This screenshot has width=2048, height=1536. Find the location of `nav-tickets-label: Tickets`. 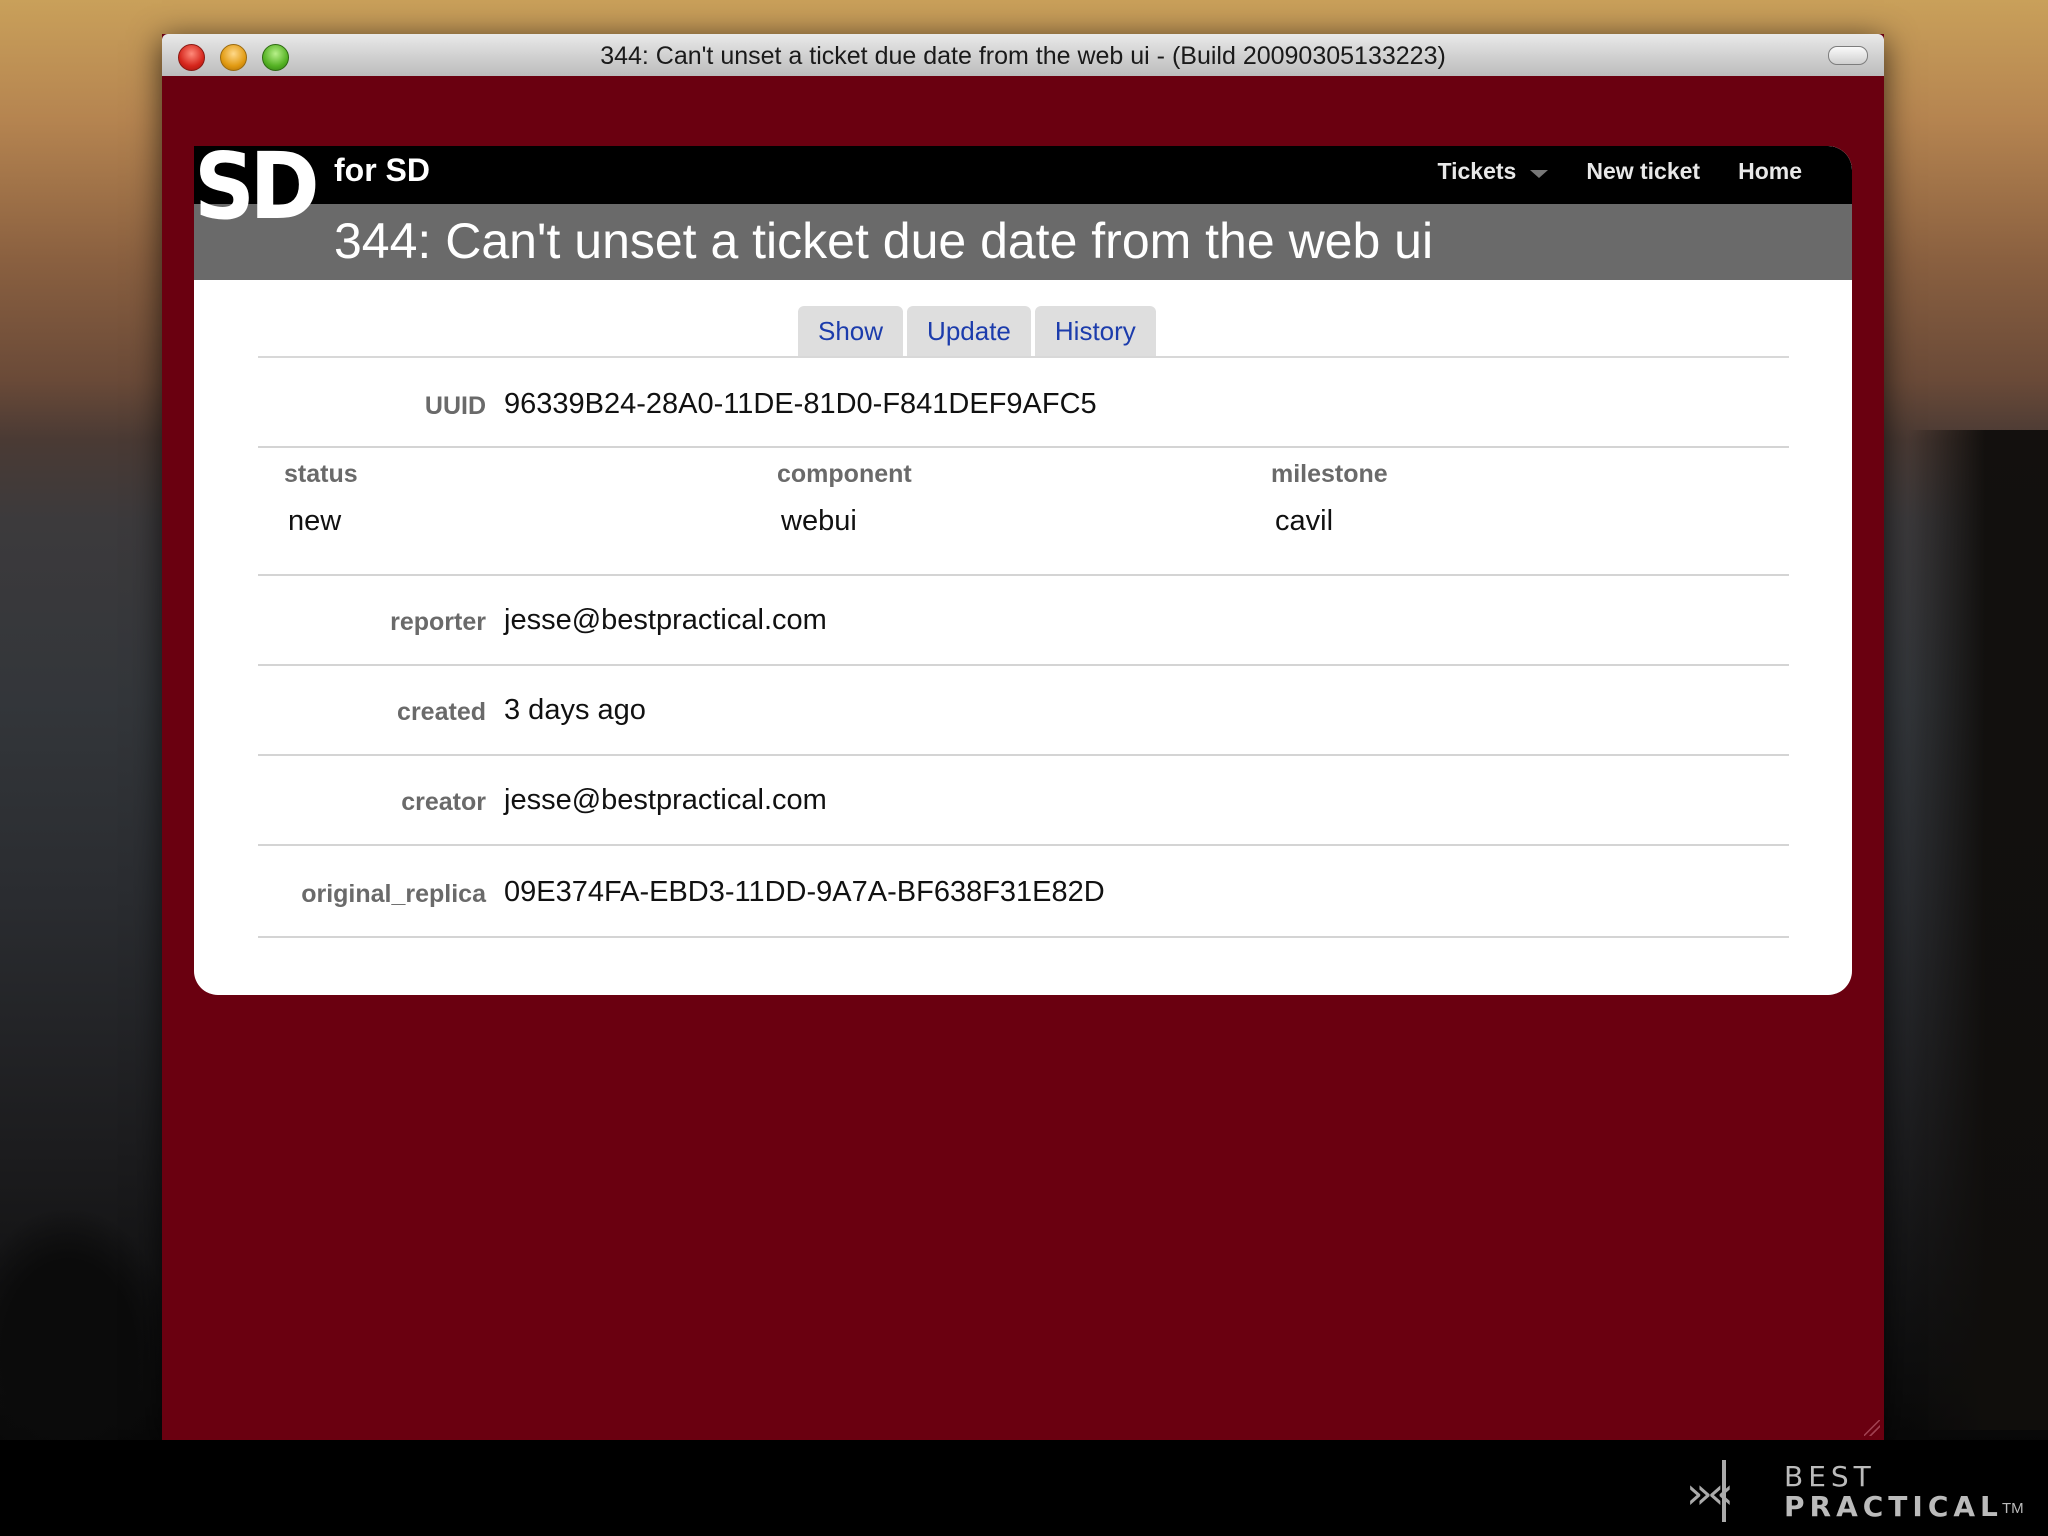

nav-tickets-label: Tickets is located at coordinates (1477, 171).